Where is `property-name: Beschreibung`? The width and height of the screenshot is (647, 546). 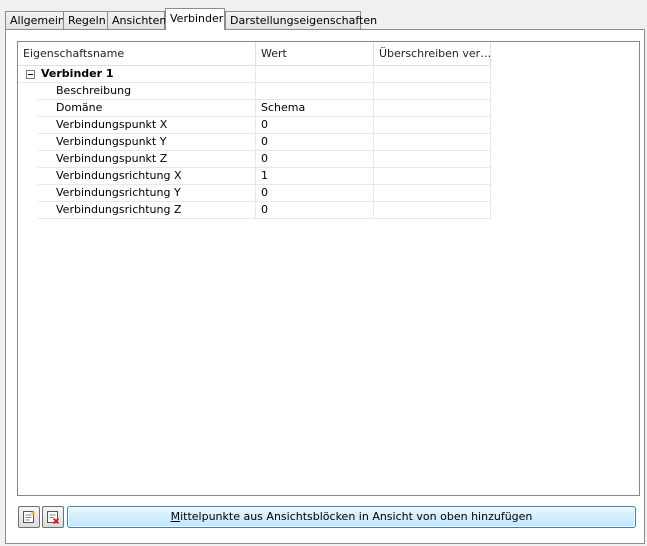
property-name: Beschreibung is located at coordinates (147, 91).